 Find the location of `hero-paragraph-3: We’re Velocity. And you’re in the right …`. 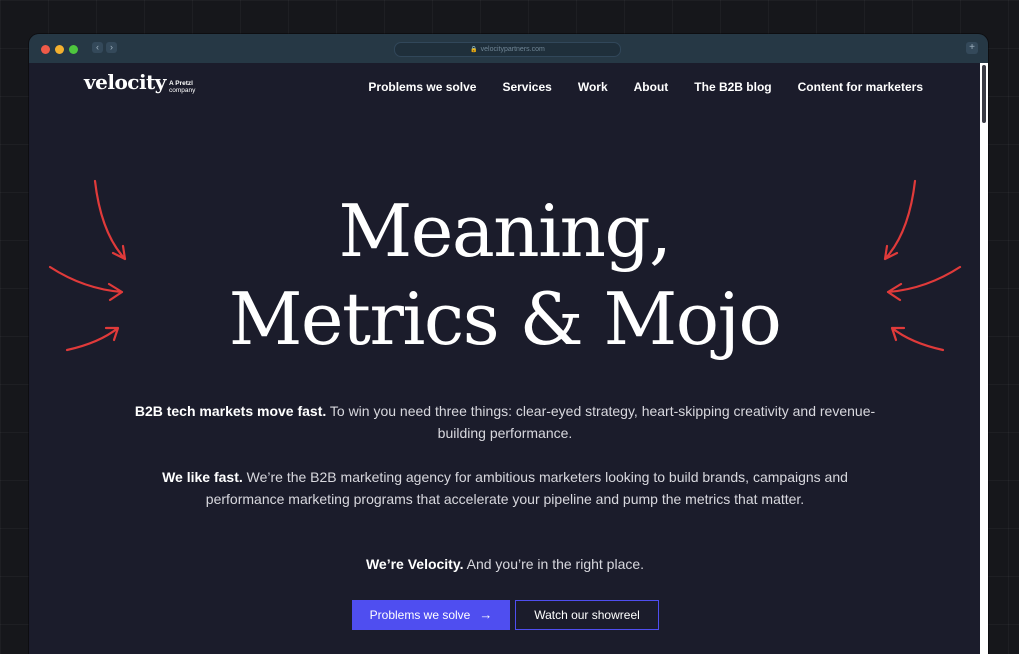

hero-paragraph-3: We’re Velocity. And you’re in the right … is located at coordinates (505, 564).